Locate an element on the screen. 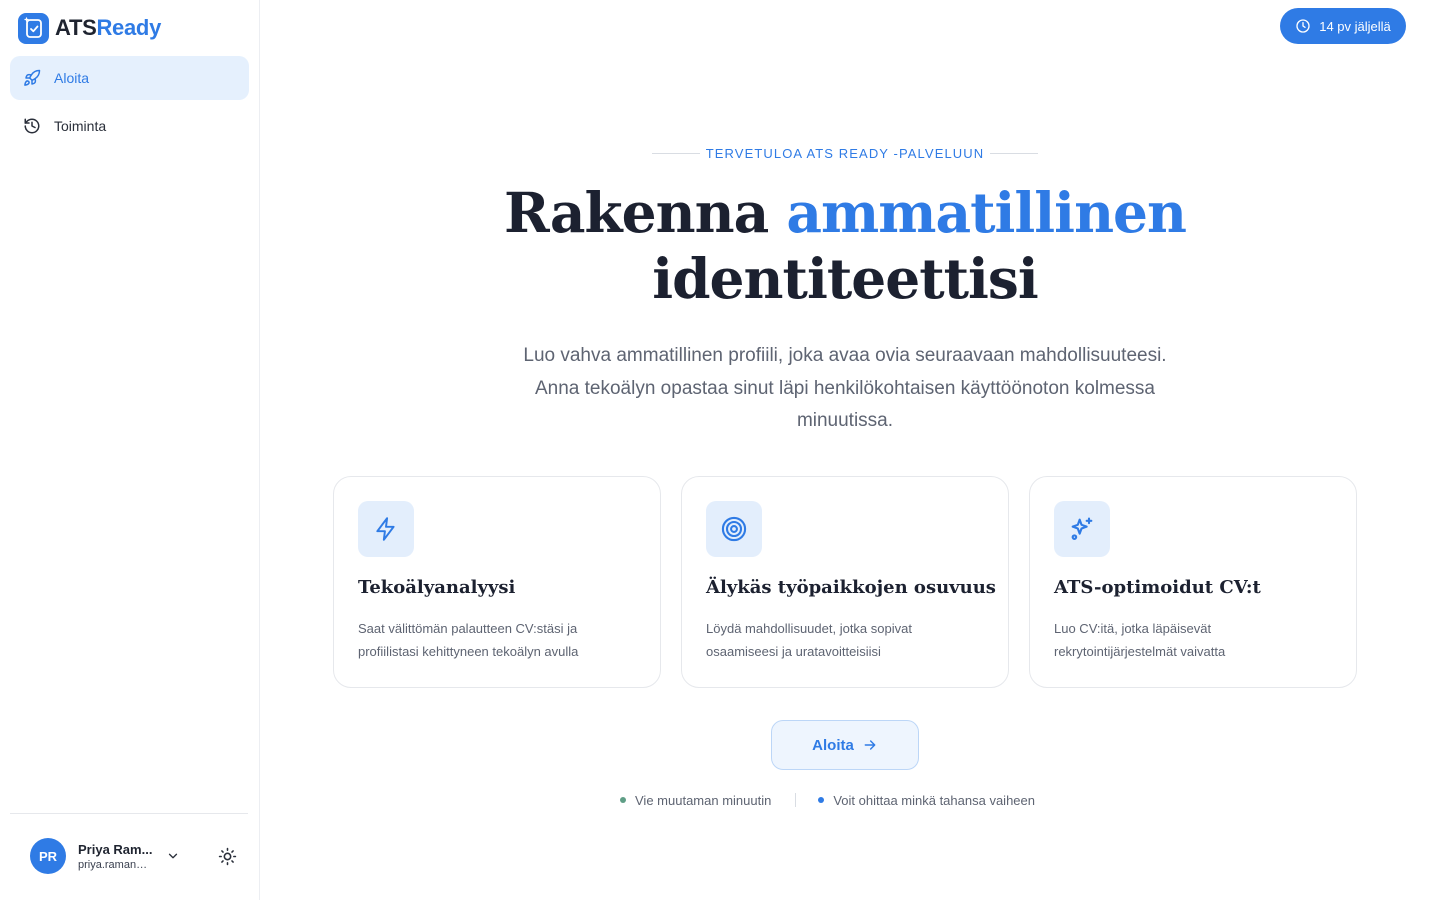 The width and height of the screenshot is (1440, 900). eyebrow: TERVETULOA ATS READY -PALVELUUN is located at coordinates (845, 153).